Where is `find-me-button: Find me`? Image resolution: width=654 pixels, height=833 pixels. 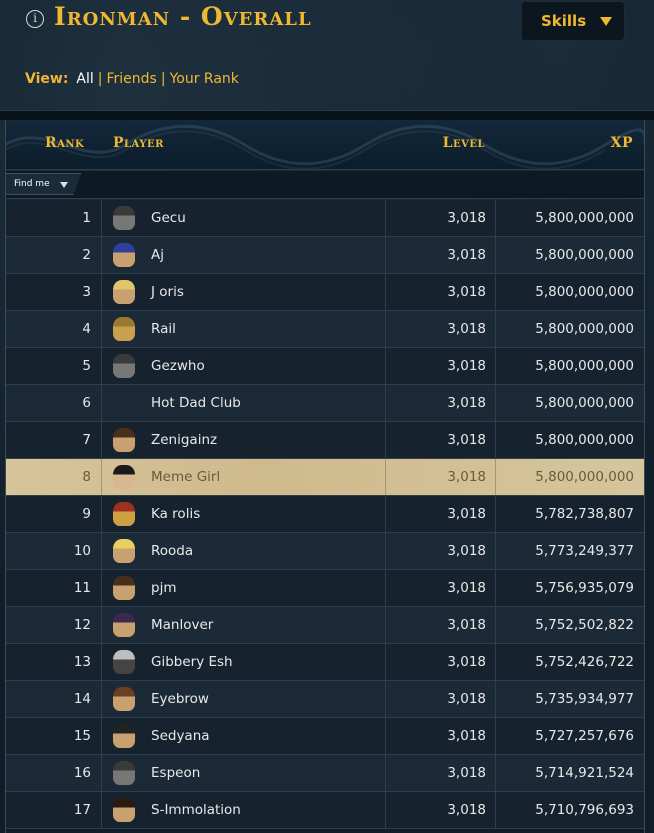 find-me-button: Find me is located at coordinates (43, 184).